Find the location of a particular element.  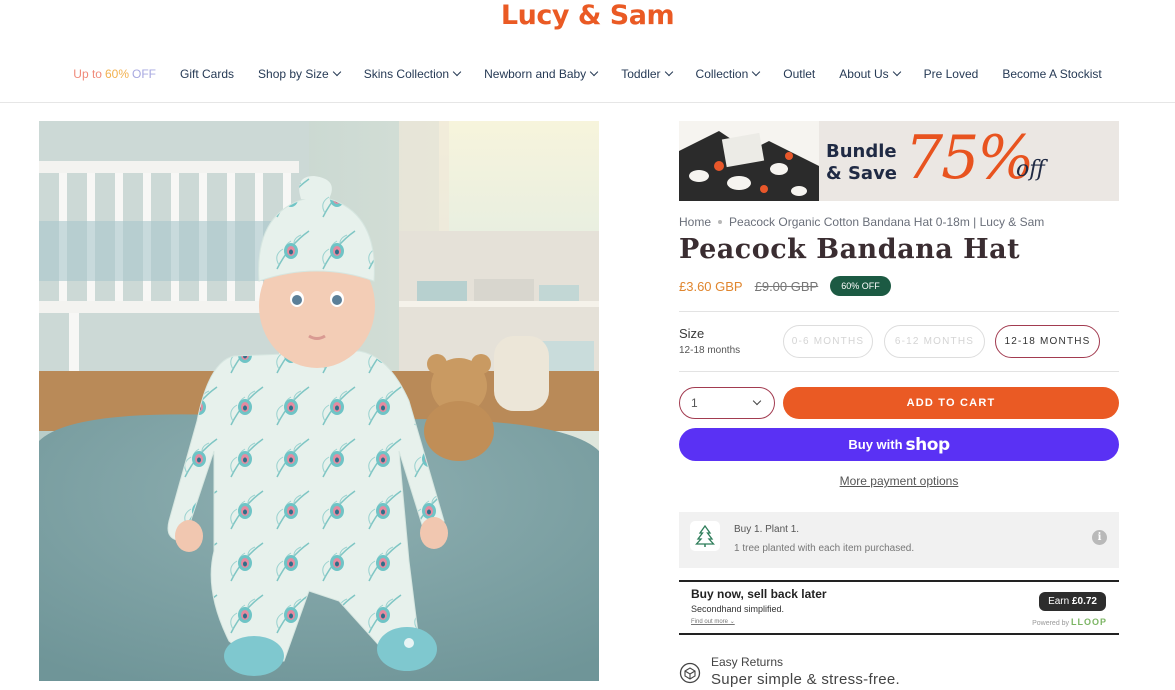

nav-label: Toddler is located at coordinates (641, 74).